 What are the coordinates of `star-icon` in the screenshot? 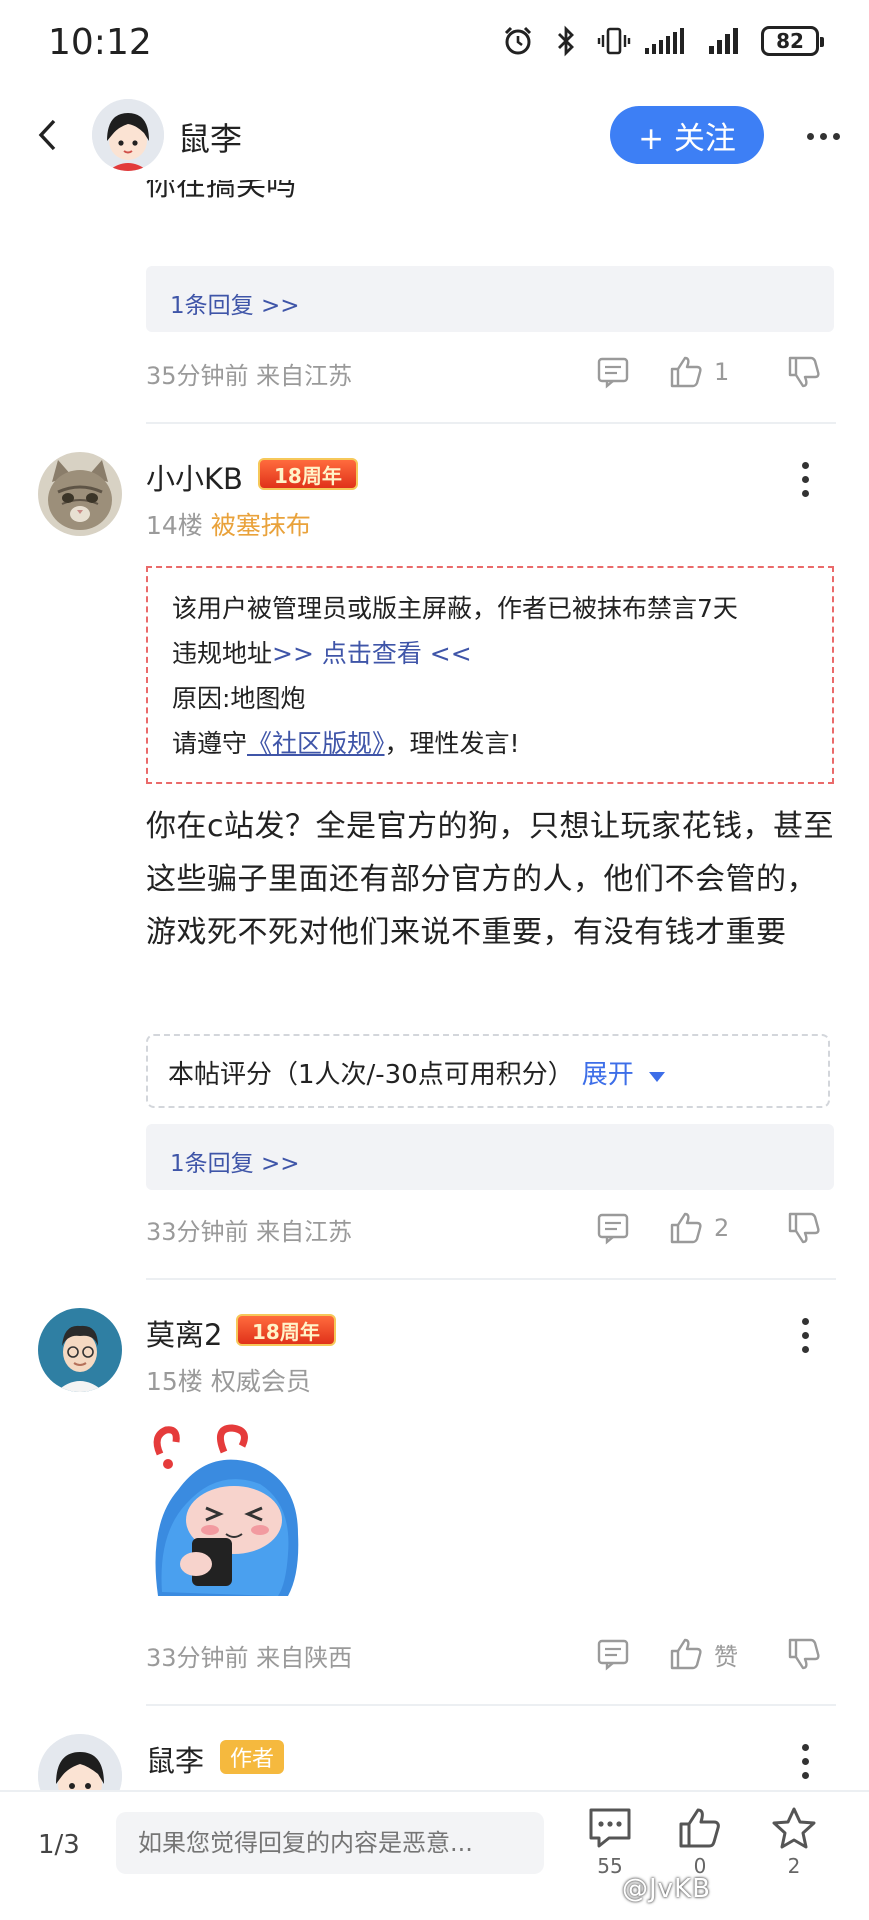 It's located at (794, 1828).